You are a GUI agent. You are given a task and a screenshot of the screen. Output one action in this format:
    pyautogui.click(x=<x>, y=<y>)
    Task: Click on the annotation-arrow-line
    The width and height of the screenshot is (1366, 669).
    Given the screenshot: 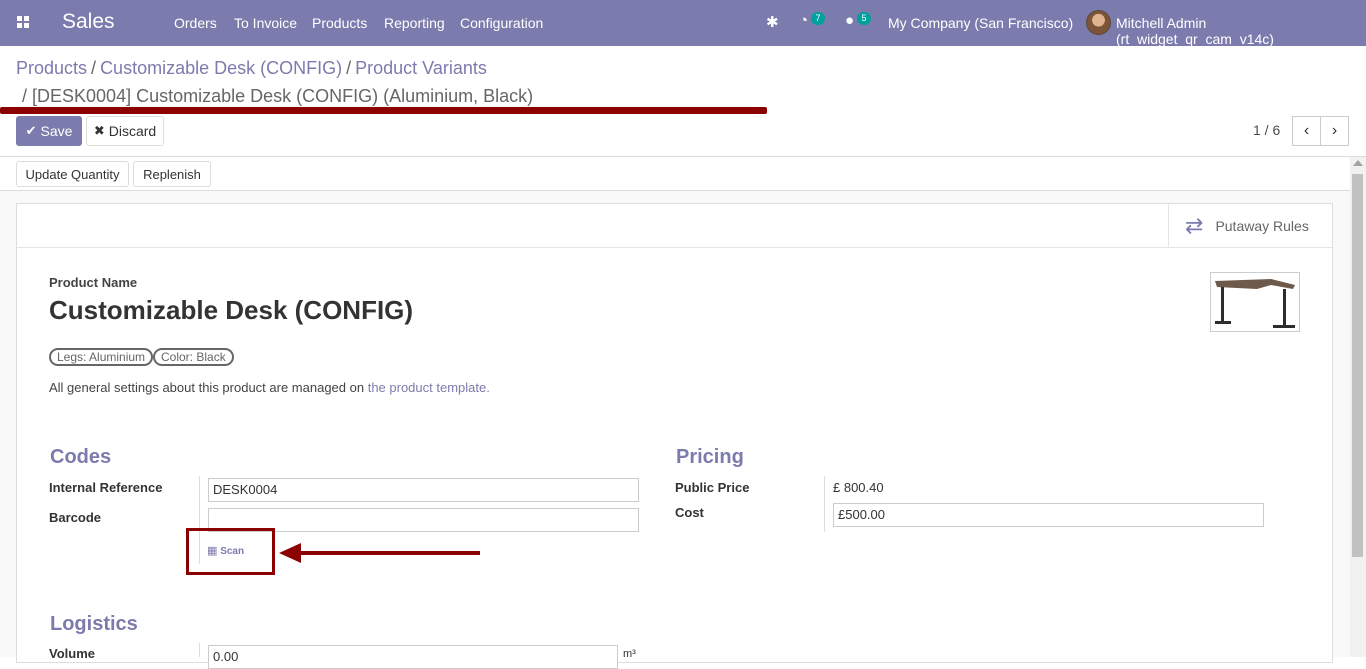 What is the action you would take?
    pyautogui.click(x=389, y=553)
    